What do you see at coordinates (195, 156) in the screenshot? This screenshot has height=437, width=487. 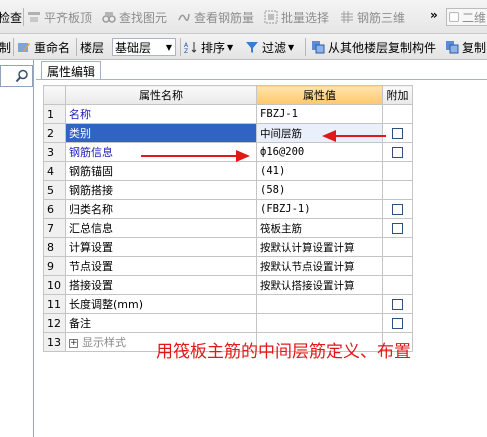 I see `arrow-to-rebar-info` at bounding box center [195, 156].